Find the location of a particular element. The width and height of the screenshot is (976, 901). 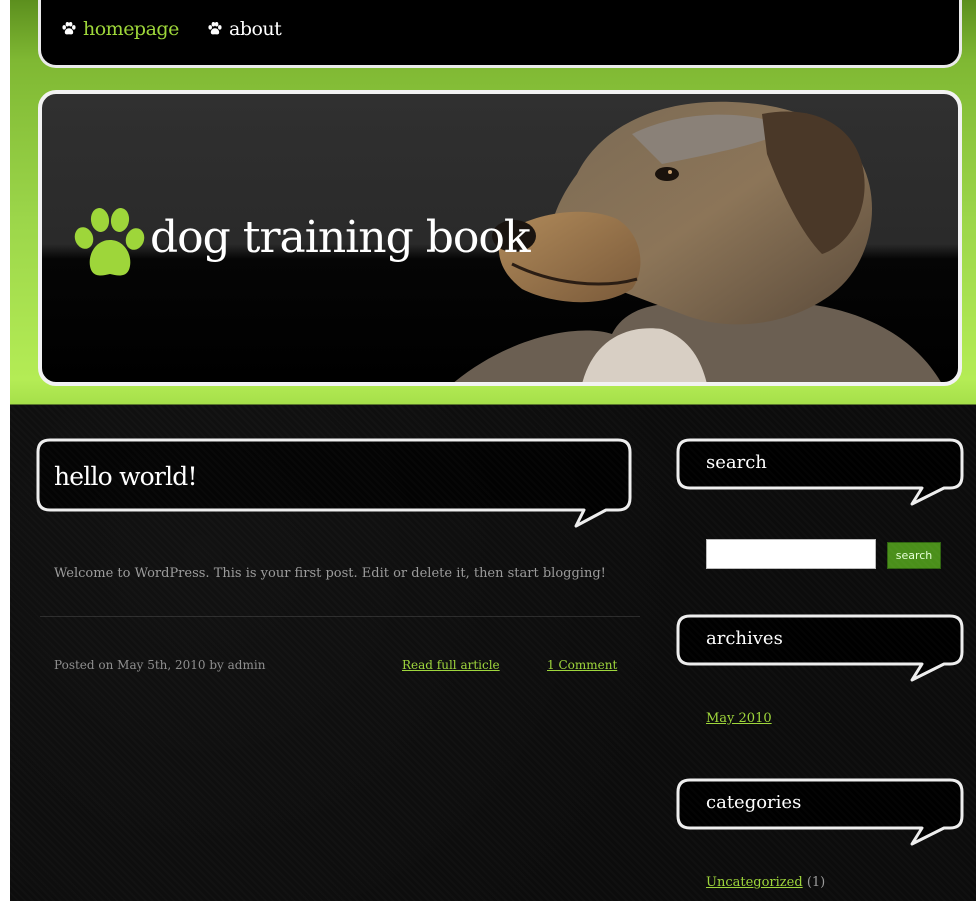

search-button: search is located at coordinates (914, 555).